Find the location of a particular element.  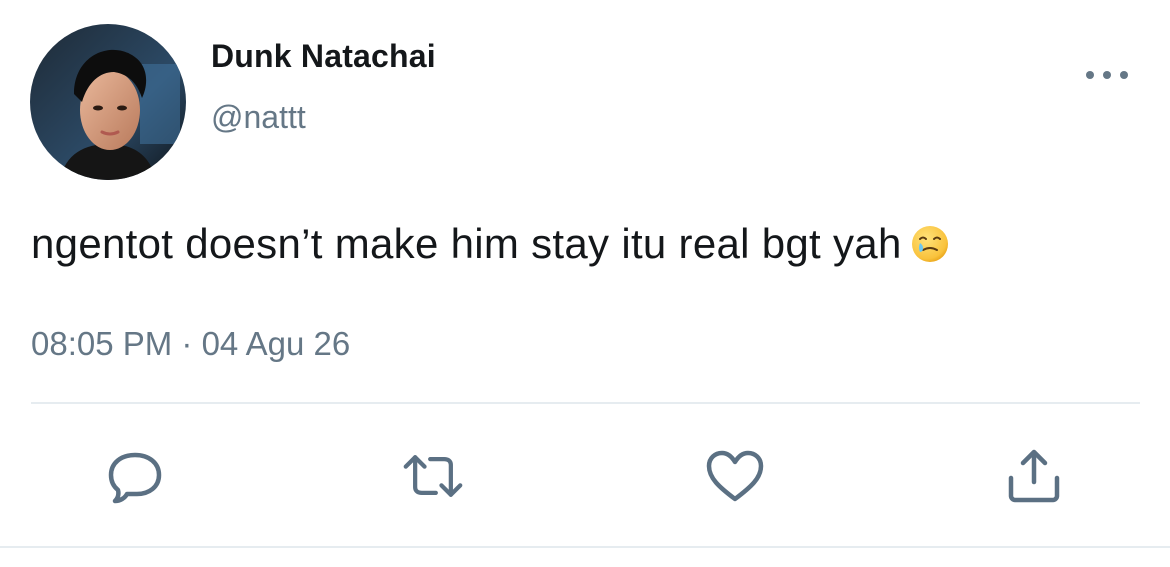

share-button is located at coordinates (1034, 476).